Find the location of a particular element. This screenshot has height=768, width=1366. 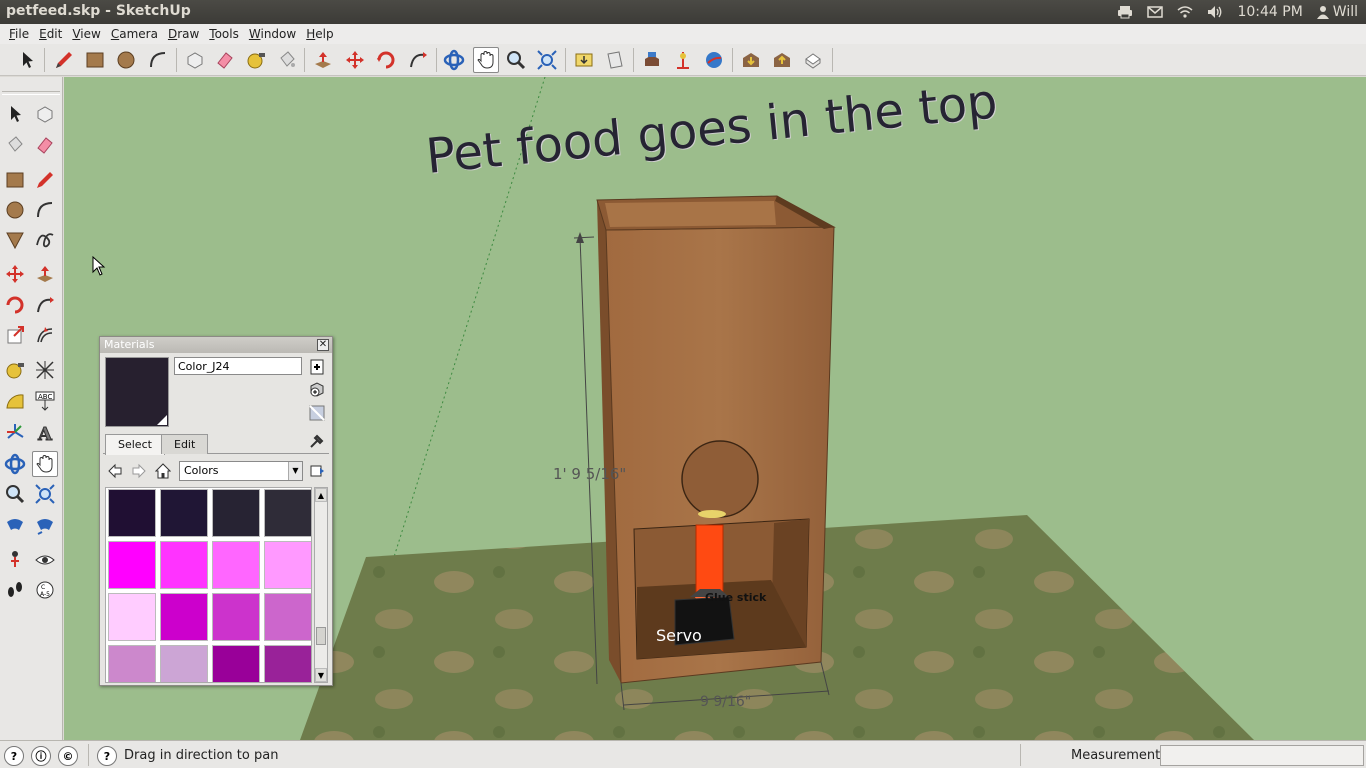

swatch-scrollbar: ▲ ▼ is located at coordinates (321, 585).